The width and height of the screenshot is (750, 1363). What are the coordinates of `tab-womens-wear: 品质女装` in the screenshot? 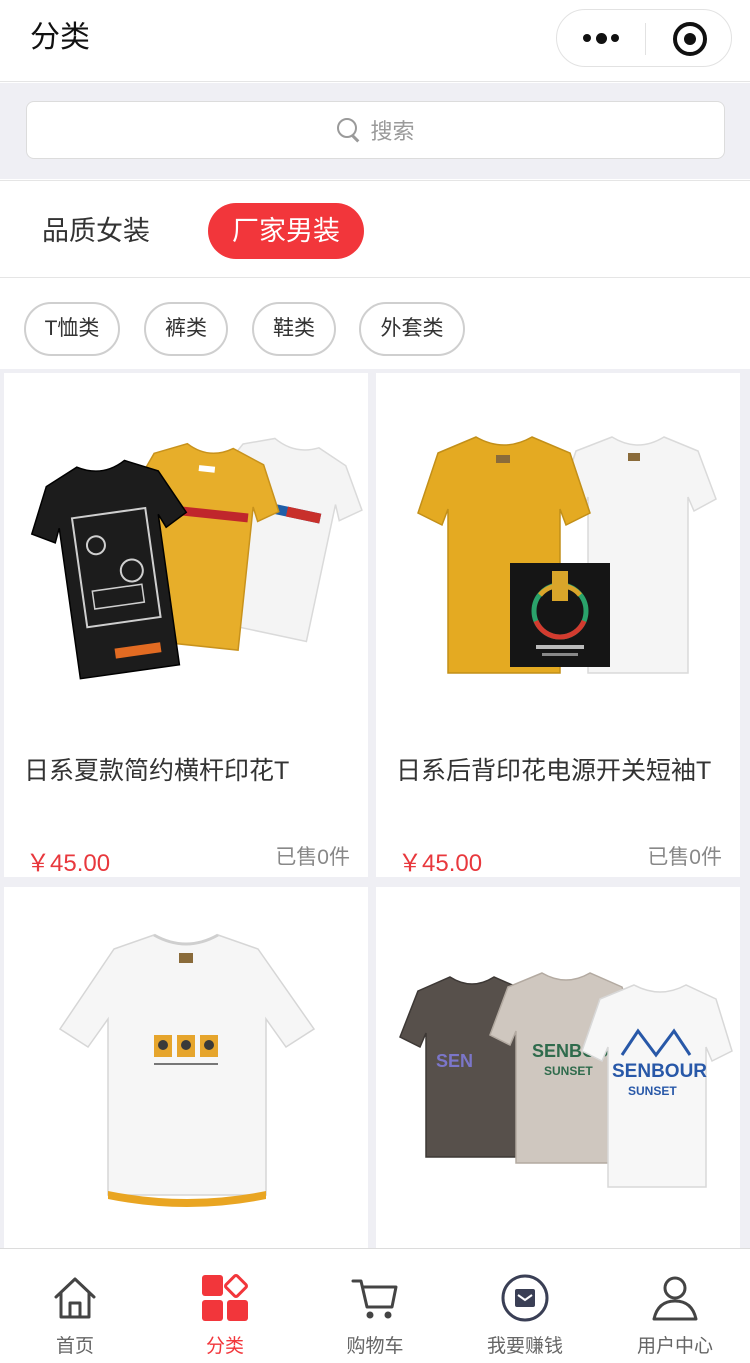 It's located at (96, 231).